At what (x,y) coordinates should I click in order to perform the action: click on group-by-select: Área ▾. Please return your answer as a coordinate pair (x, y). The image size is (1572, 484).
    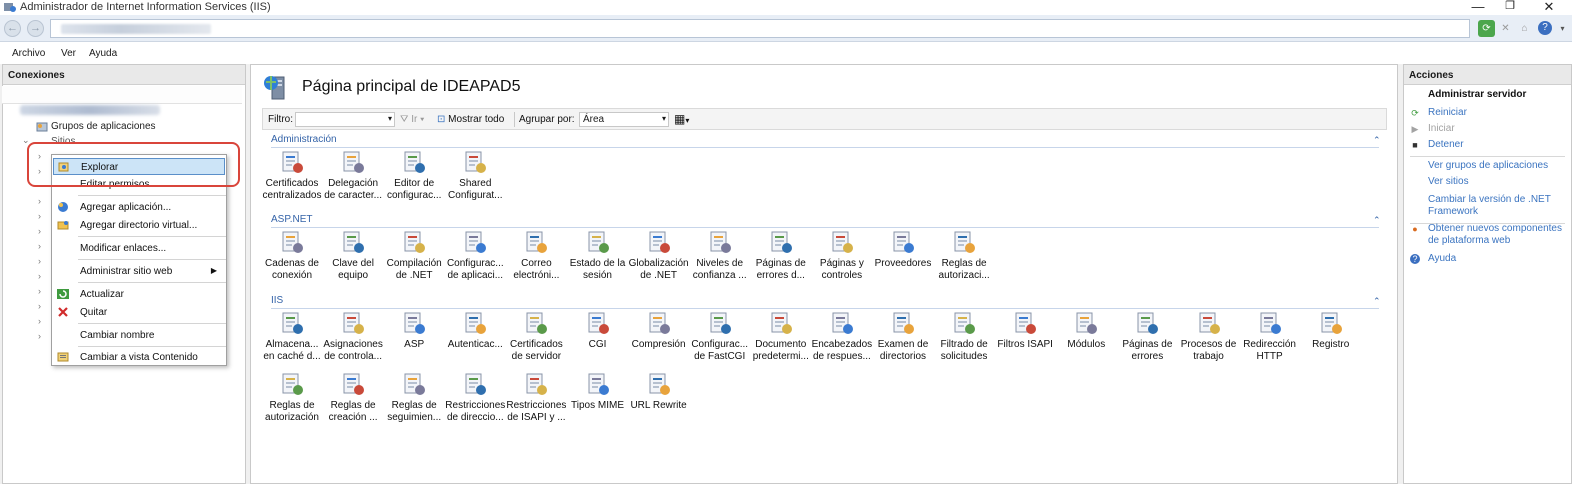
    Looking at the image, I should click on (624, 119).